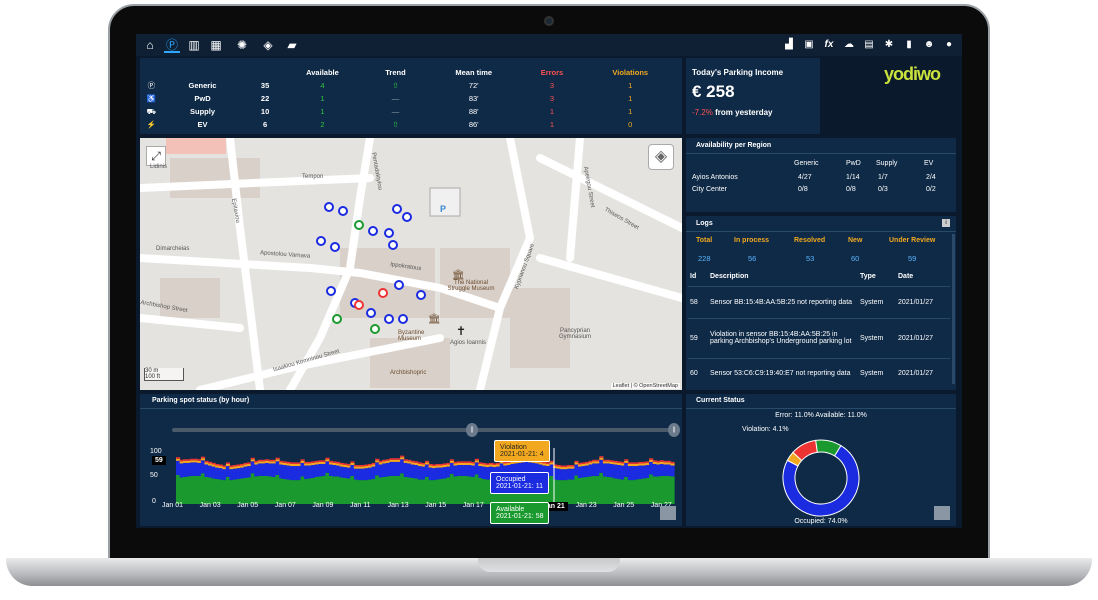  What do you see at coordinates (630, 85) in the screenshot?
I see `spot-violations: 1` at bounding box center [630, 85].